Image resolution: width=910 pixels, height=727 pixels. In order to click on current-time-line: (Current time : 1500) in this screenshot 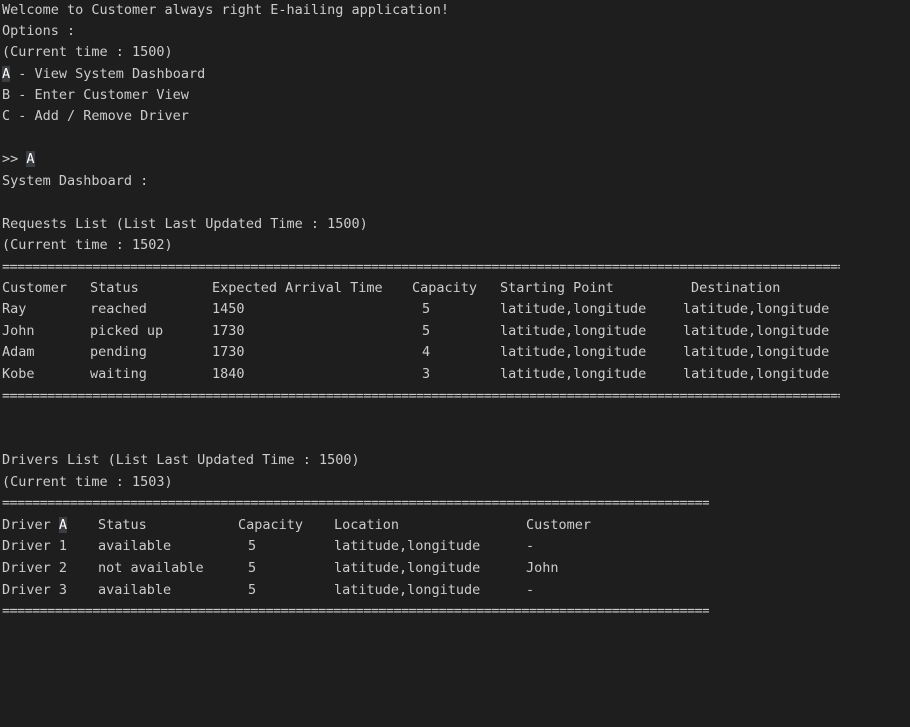, I will do `click(87, 52)`.